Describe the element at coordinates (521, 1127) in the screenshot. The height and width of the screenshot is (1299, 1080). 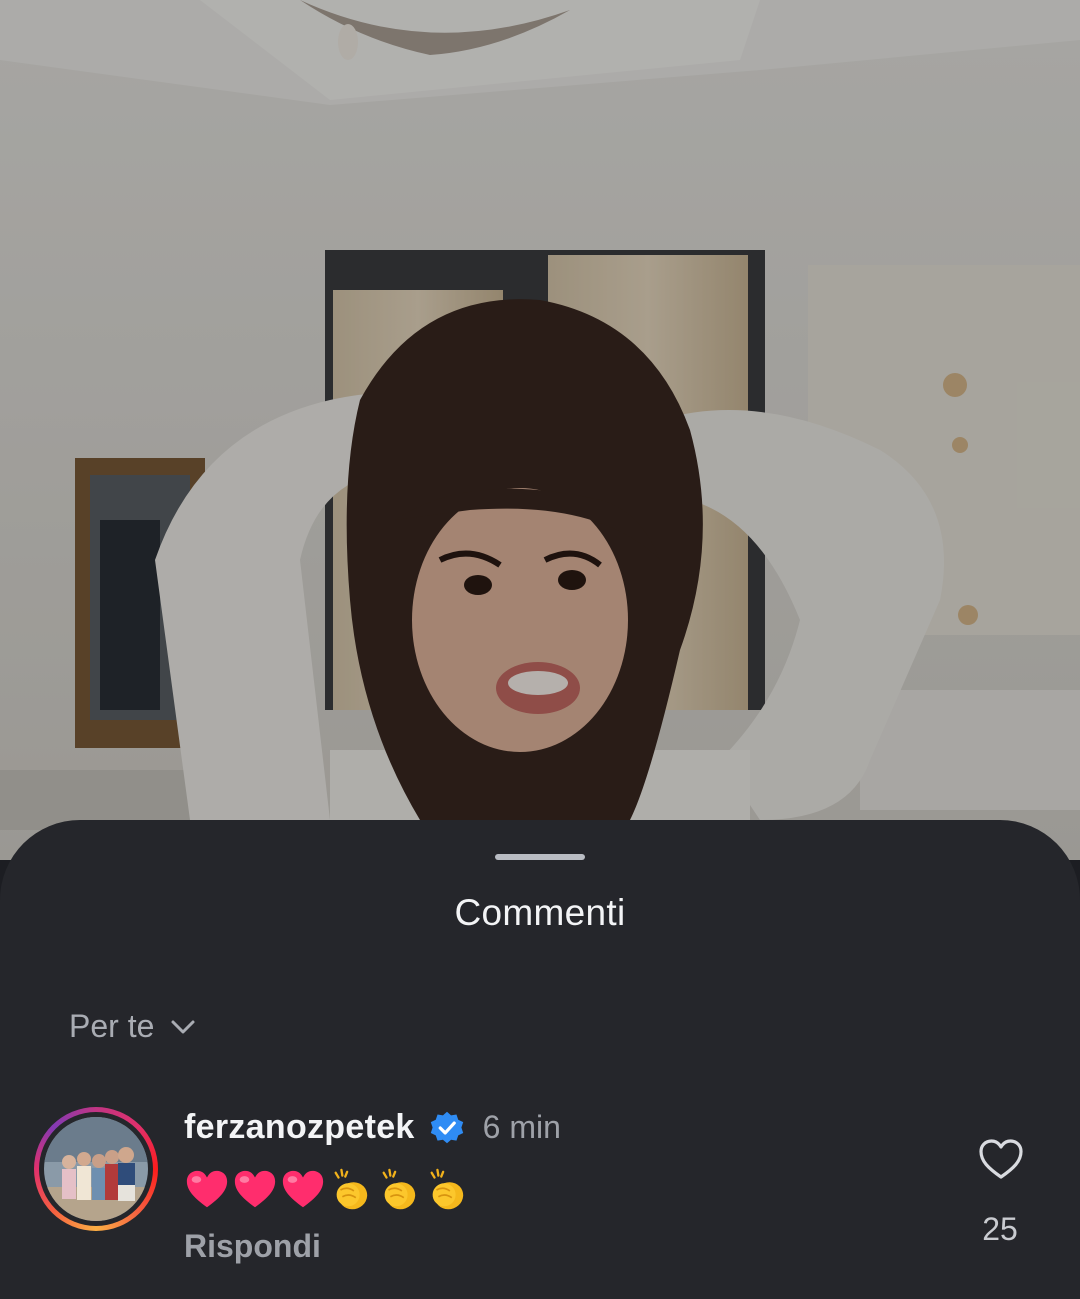
I see `comment-timestamp: 6 min` at that location.